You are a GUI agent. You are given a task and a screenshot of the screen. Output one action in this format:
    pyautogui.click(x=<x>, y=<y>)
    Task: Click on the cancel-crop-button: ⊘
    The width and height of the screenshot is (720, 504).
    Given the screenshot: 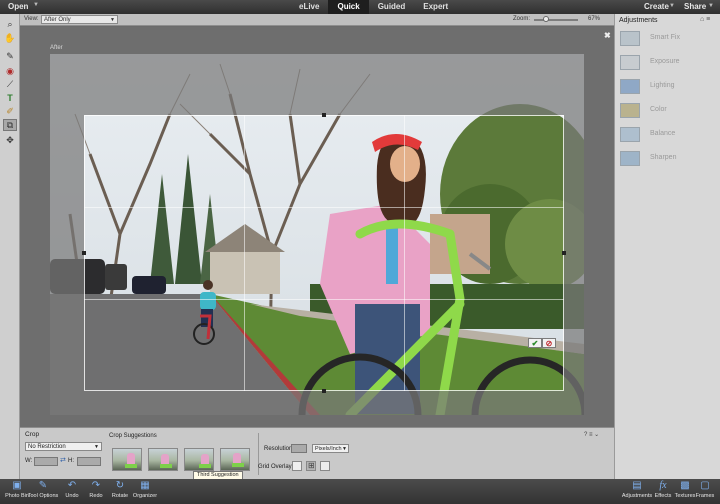 What is the action you would take?
    pyautogui.click(x=549, y=343)
    